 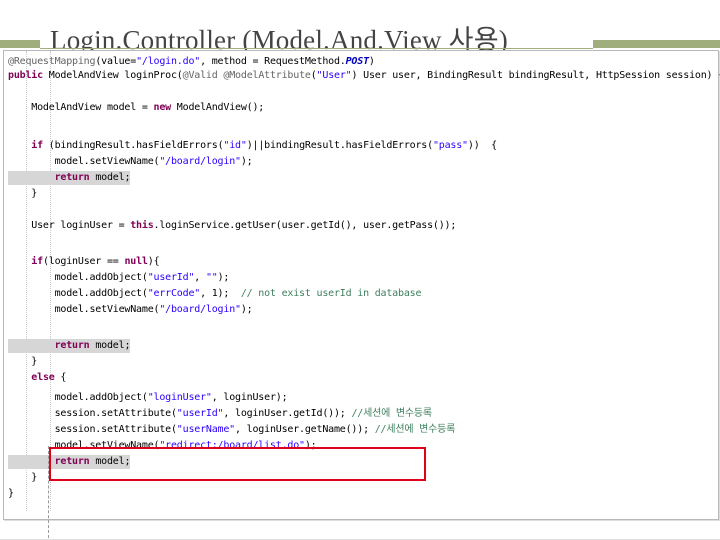 I want to click on title-accent-bar-left, so click(x=20, y=44).